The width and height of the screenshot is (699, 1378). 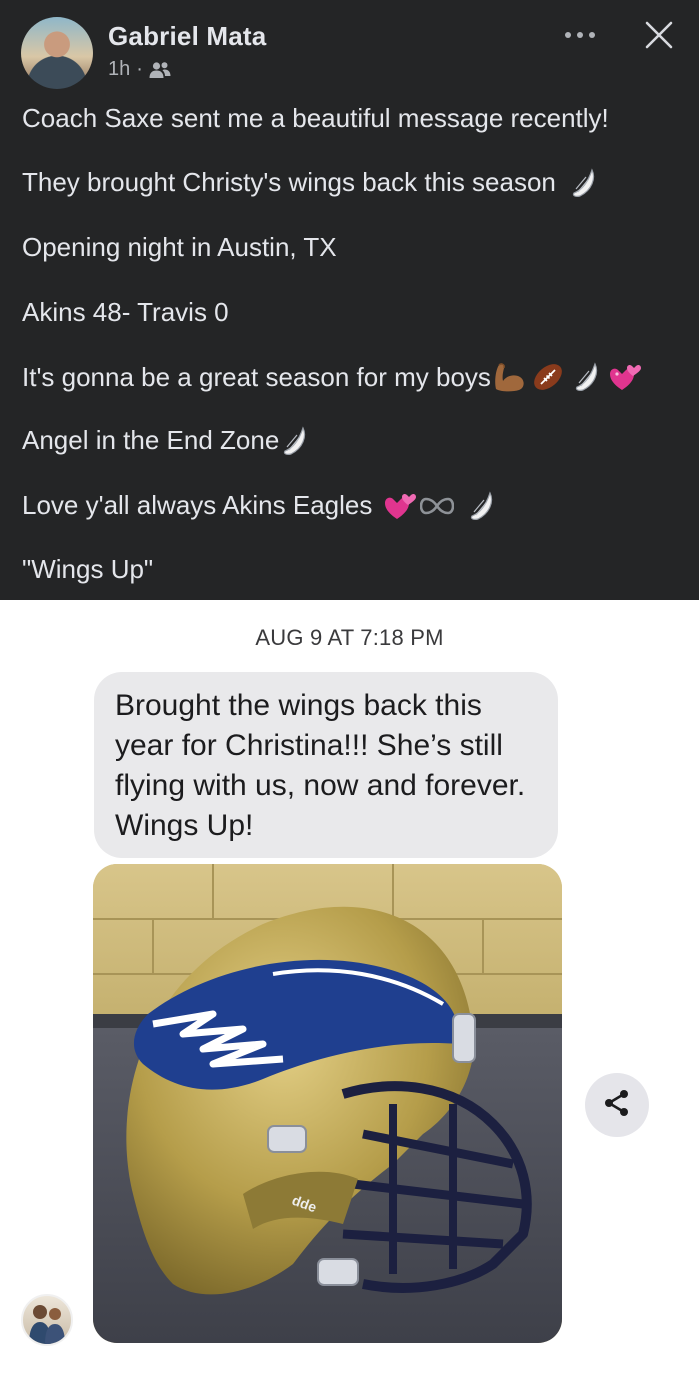 What do you see at coordinates (47, 1320) in the screenshot?
I see `sender-avatar` at bounding box center [47, 1320].